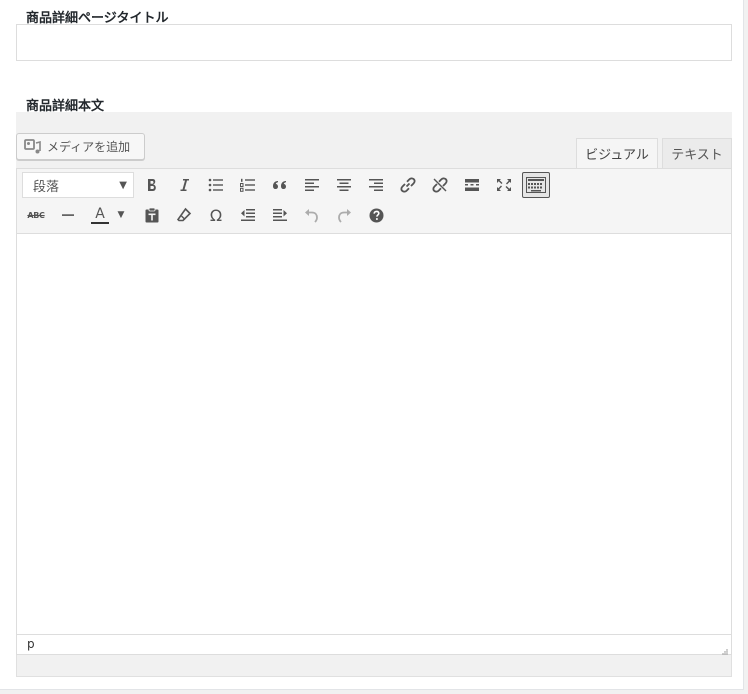 The height and width of the screenshot is (694, 748). Describe the element at coordinates (68, 215) in the screenshot. I see `horizontal-line-icon` at that location.